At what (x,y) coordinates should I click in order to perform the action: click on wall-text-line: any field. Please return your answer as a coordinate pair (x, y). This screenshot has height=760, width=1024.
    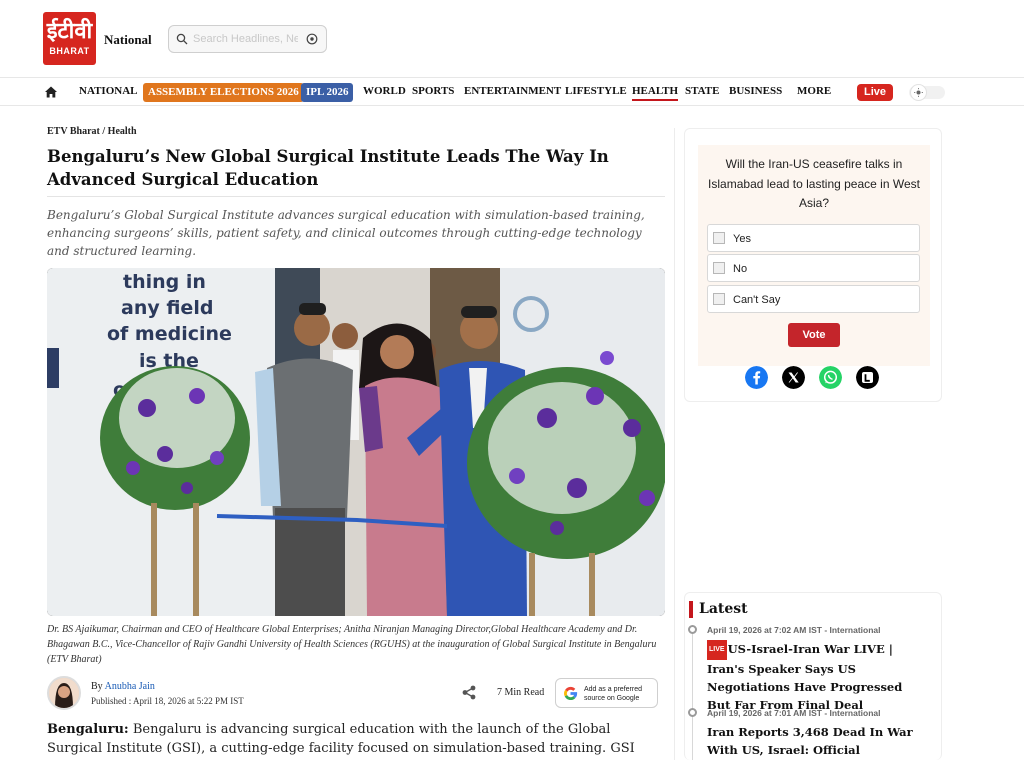
    Looking at the image, I should click on (167, 308).